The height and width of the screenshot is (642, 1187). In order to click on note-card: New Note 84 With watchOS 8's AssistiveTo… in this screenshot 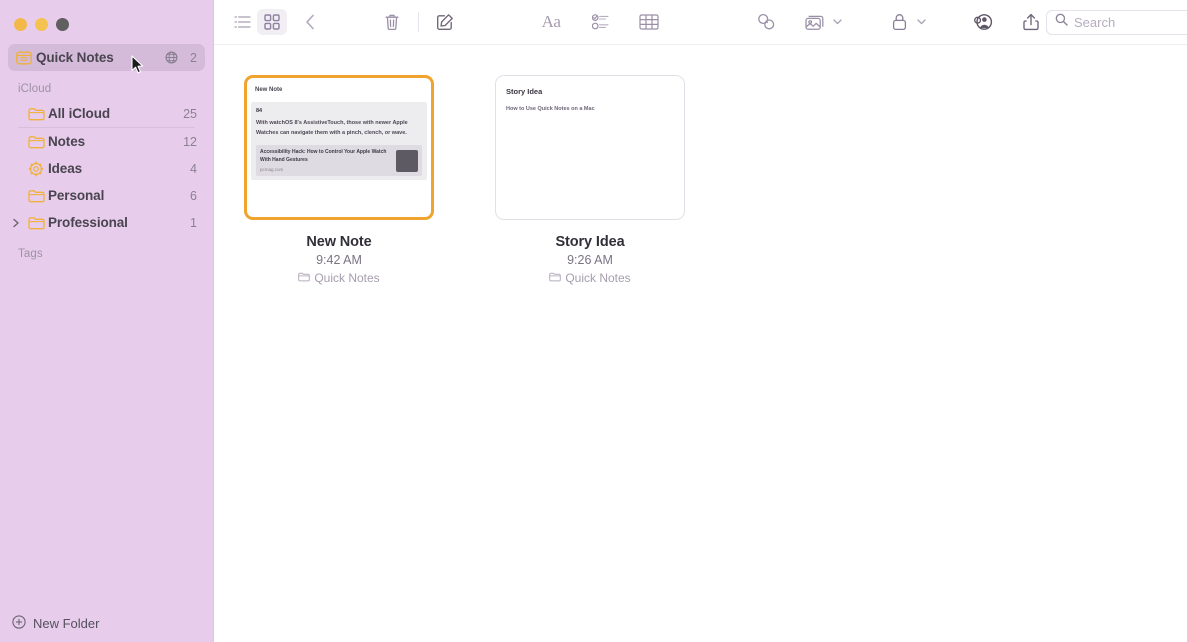, I will do `click(339, 180)`.